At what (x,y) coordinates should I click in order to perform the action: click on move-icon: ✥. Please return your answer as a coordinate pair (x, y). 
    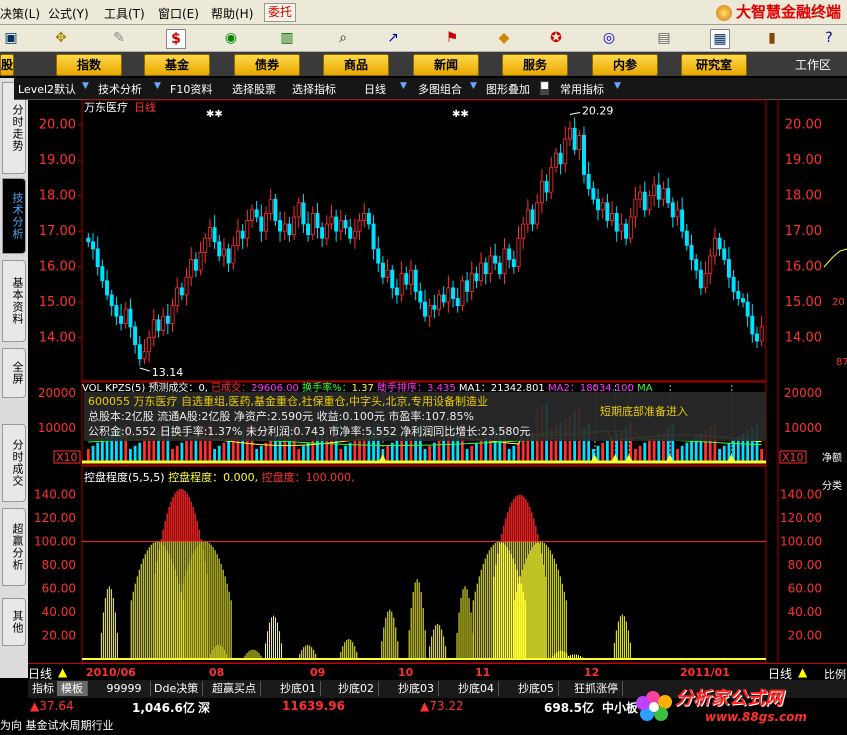
    Looking at the image, I should click on (61, 38).